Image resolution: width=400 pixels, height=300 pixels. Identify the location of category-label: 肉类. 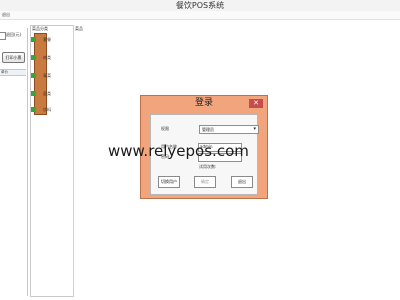
(47, 57).